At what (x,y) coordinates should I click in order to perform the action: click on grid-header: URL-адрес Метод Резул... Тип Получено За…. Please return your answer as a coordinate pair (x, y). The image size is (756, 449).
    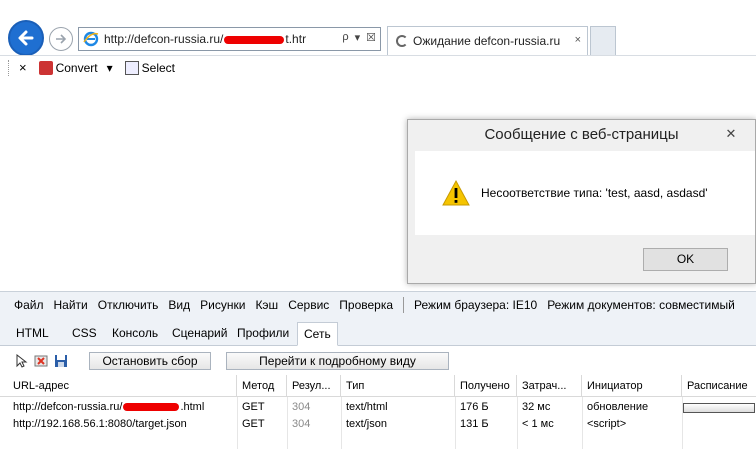
    Looking at the image, I should click on (378, 386).